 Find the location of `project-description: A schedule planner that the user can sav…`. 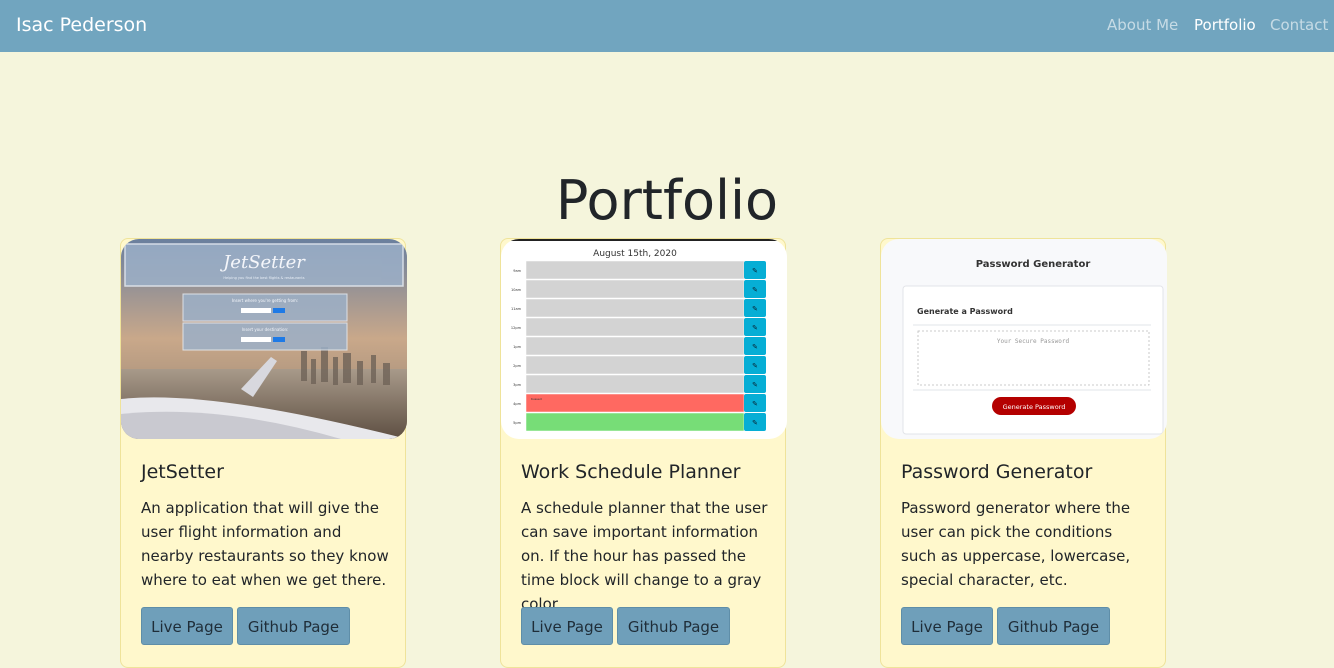

project-description: A schedule planner that the user can sav… is located at coordinates (644, 556).